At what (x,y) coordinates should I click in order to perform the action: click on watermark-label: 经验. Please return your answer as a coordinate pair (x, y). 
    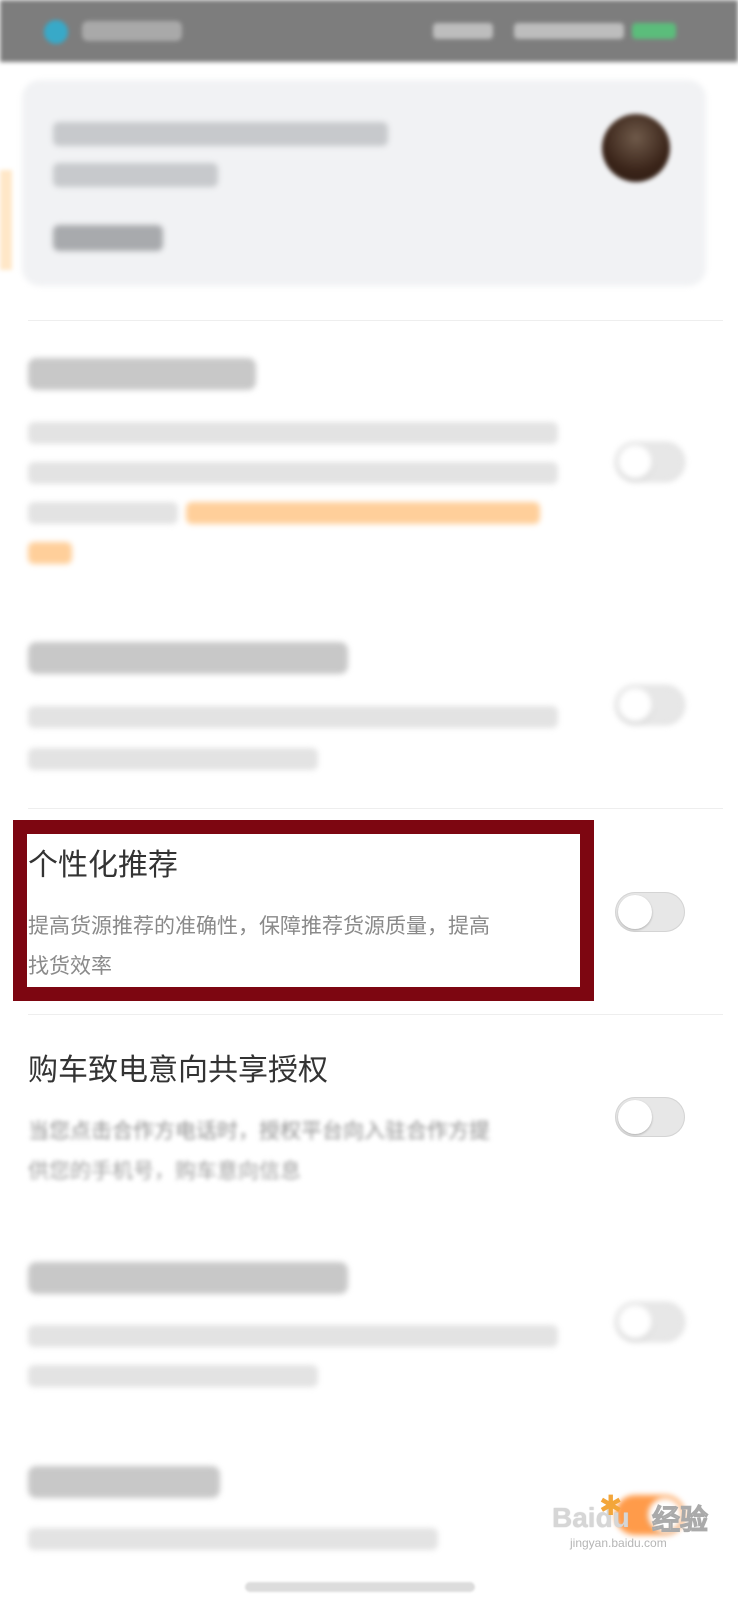
    Looking at the image, I should click on (680, 1520).